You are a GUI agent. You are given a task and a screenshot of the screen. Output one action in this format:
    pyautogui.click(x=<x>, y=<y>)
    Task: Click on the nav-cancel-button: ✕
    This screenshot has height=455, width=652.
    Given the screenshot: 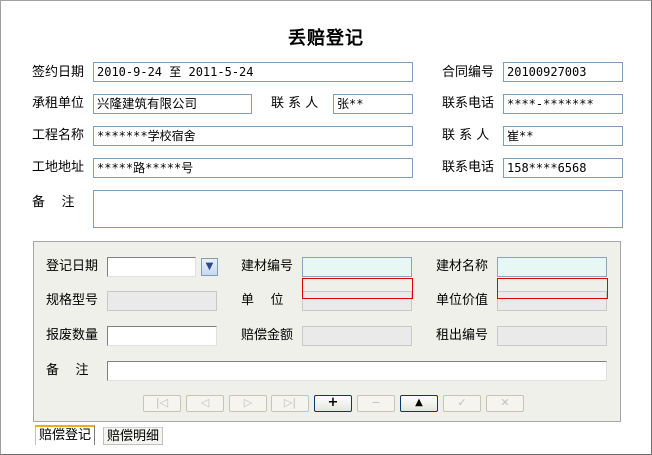 What is the action you would take?
    pyautogui.click(x=505, y=403)
    